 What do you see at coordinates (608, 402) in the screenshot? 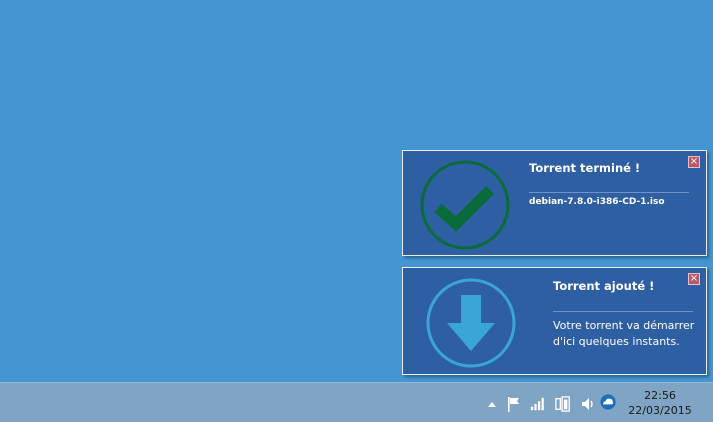
I see `cloud-sync-icon` at bounding box center [608, 402].